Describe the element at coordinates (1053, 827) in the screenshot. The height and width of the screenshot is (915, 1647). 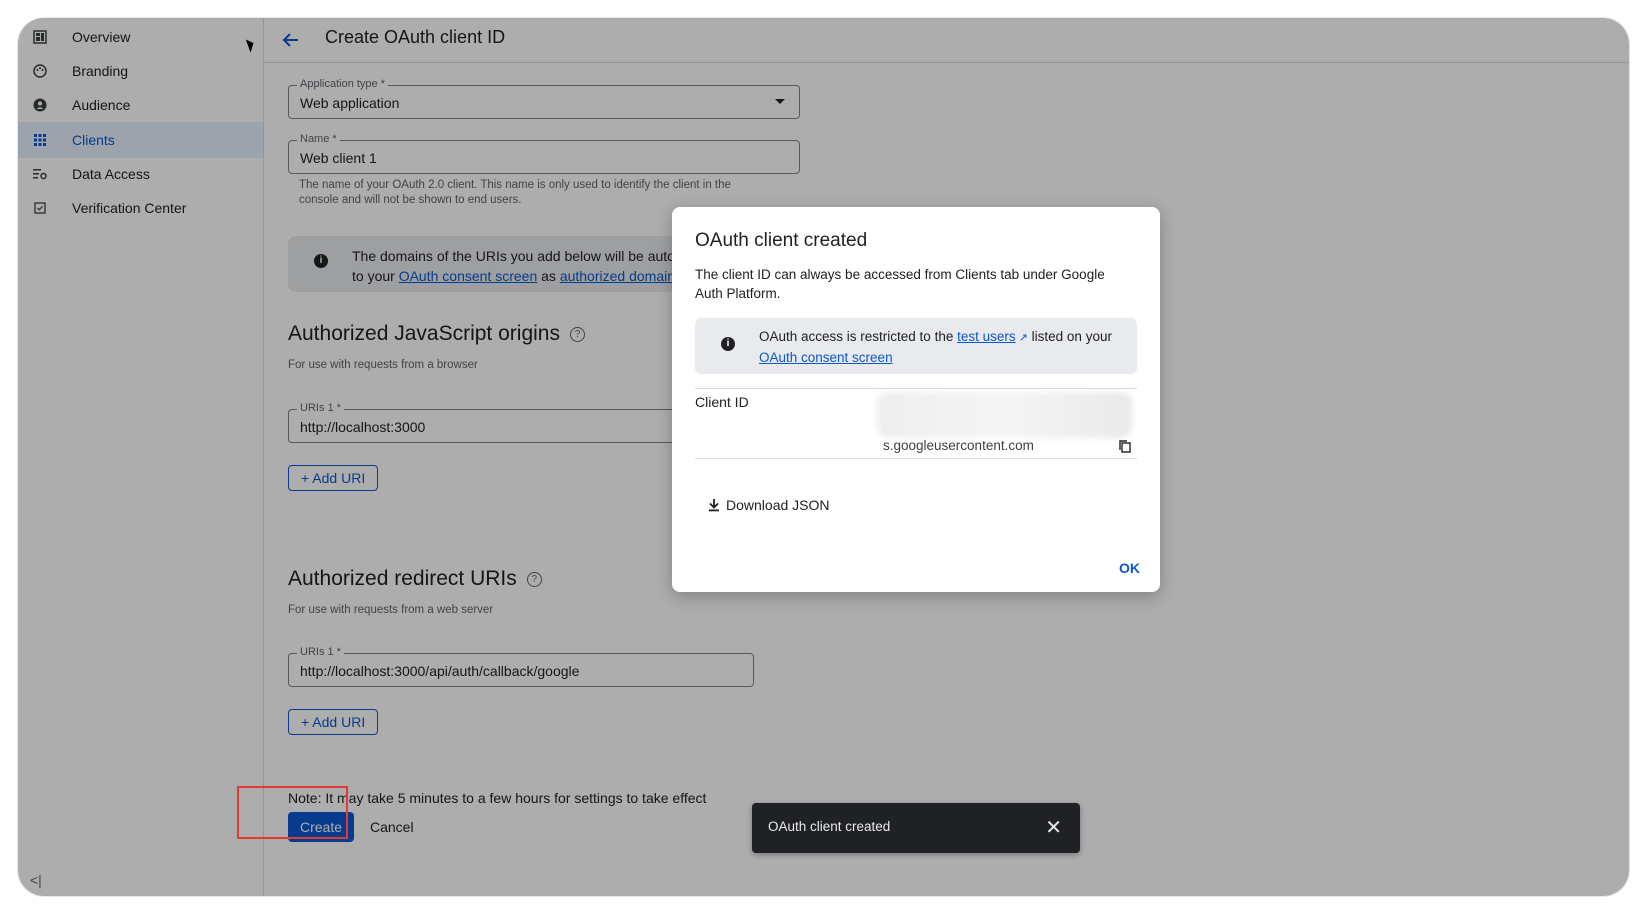
I see `close-icon: ✕` at that location.